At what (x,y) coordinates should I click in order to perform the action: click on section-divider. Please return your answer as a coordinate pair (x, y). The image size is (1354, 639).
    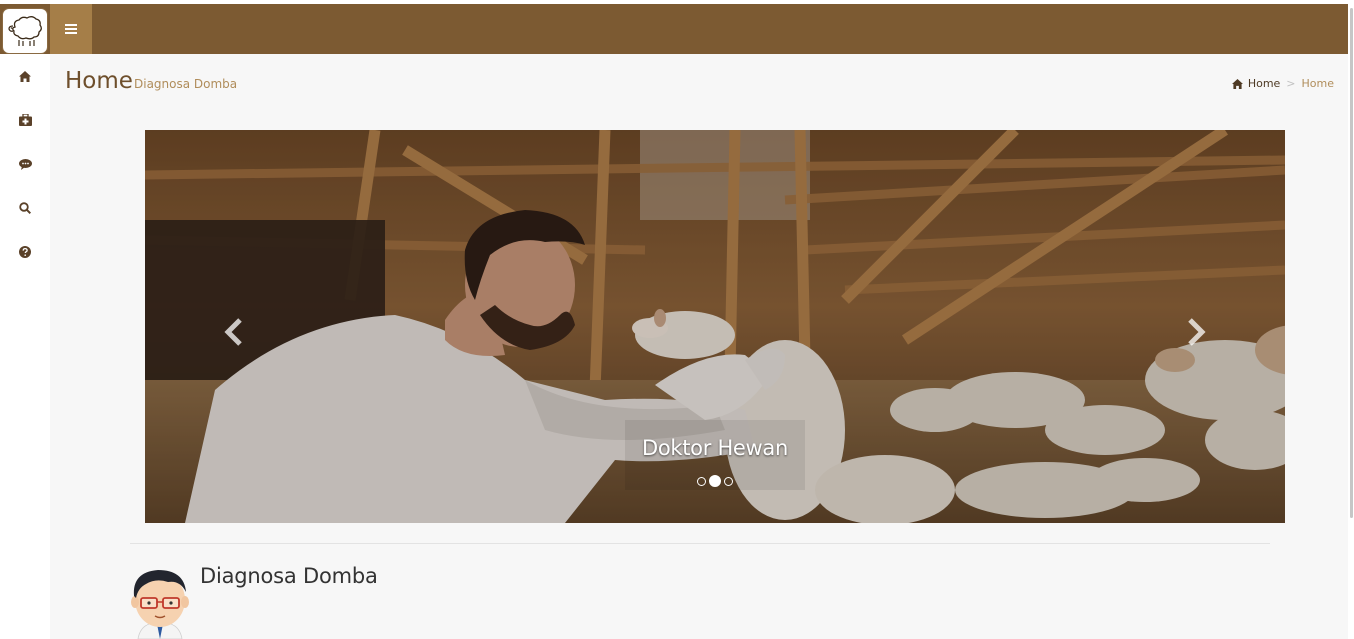
    Looking at the image, I should click on (700, 543).